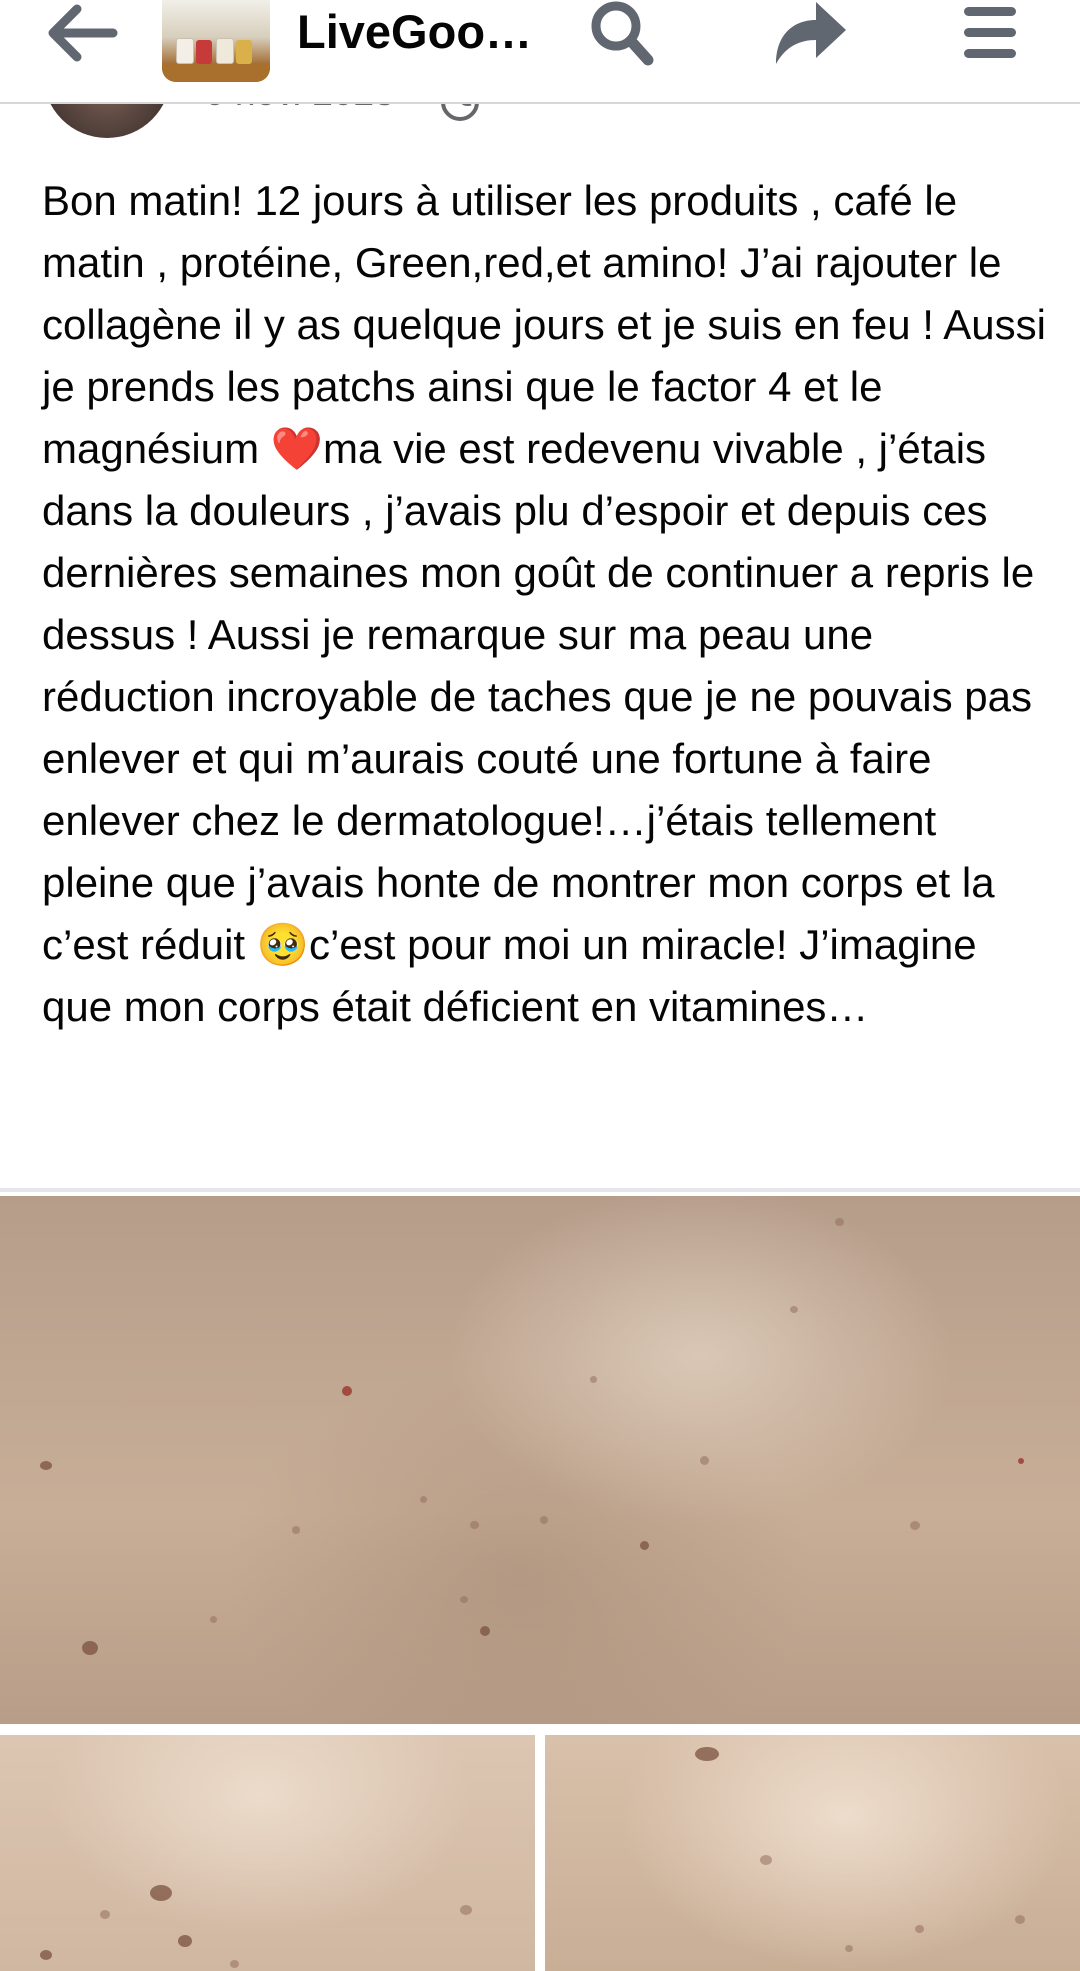 This screenshot has height=1971, width=1080. What do you see at coordinates (267, 1853) in the screenshot?
I see `post-photo-left` at bounding box center [267, 1853].